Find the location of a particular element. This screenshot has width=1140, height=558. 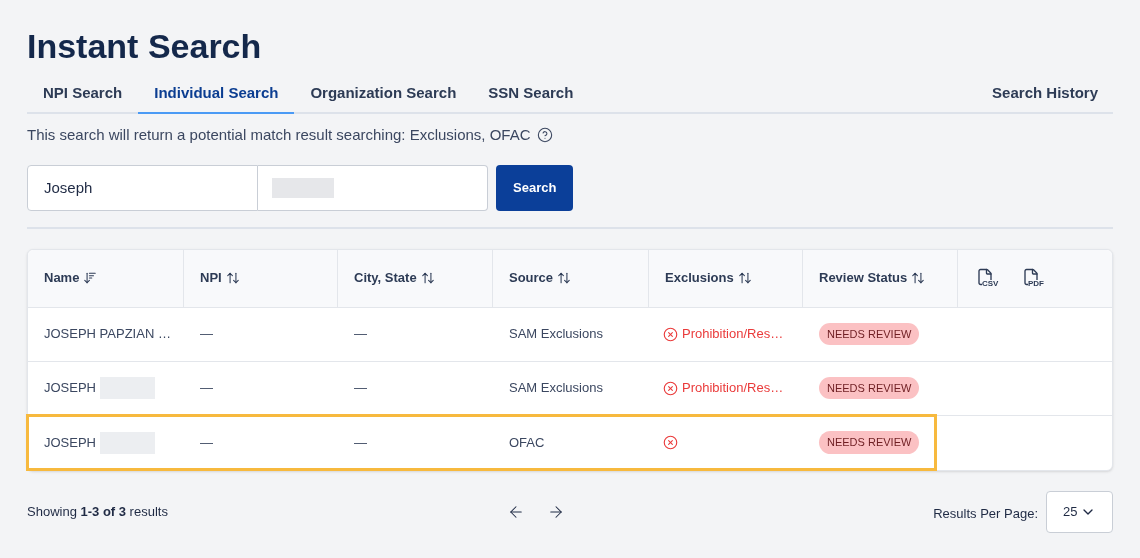

per-page-label: Results Per Page: is located at coordinates (985, 513).